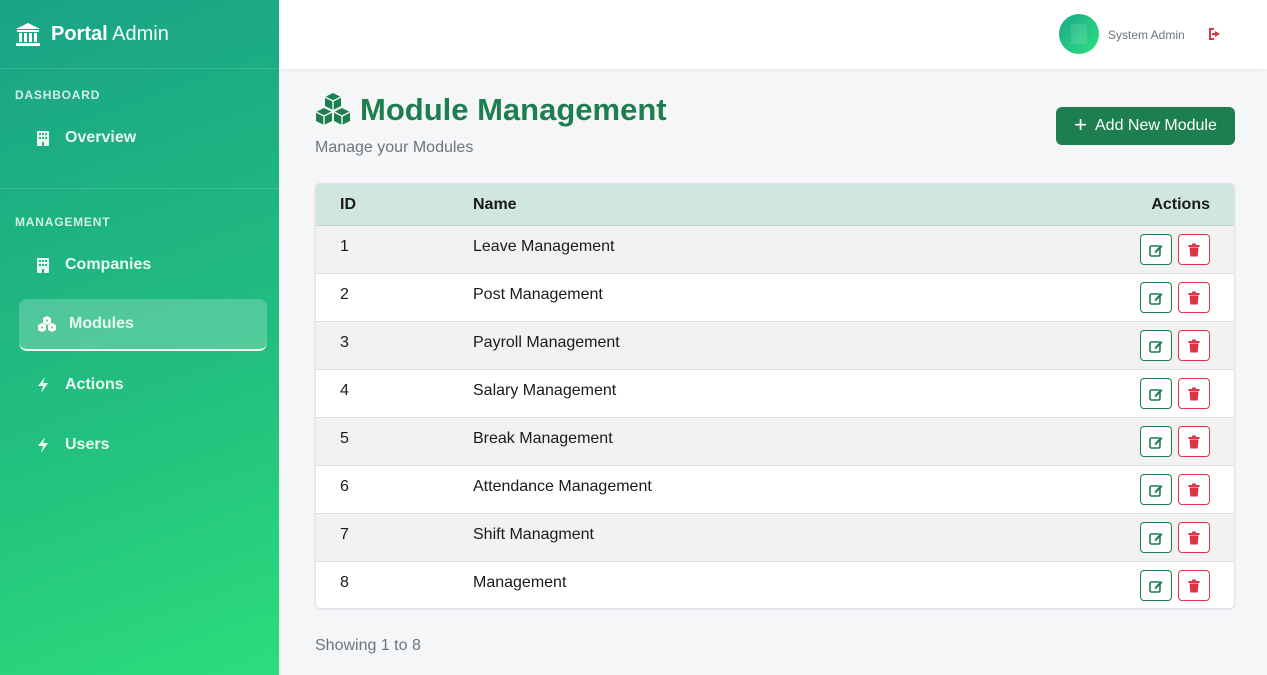 The height and width of the screenshot is (675, 1267). What do you see at coordinates (775, 346) in the screenshot?
I see `table-row: 3 Payroll Management` at bounding box center [775, 346].